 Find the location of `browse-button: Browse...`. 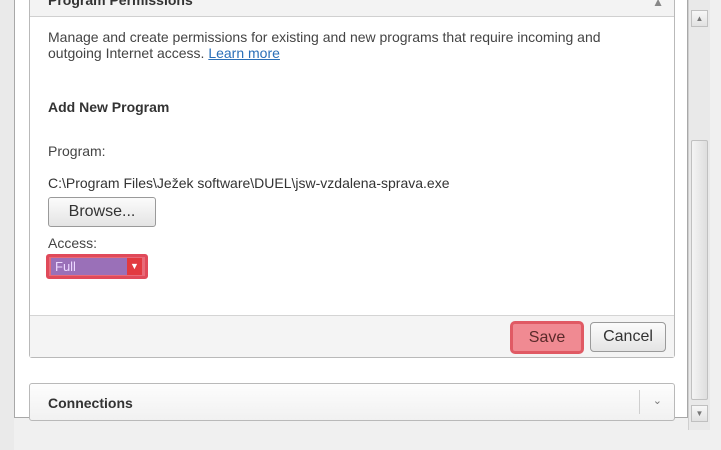

browse-button: Browse... is located at coordinates (102, 212).